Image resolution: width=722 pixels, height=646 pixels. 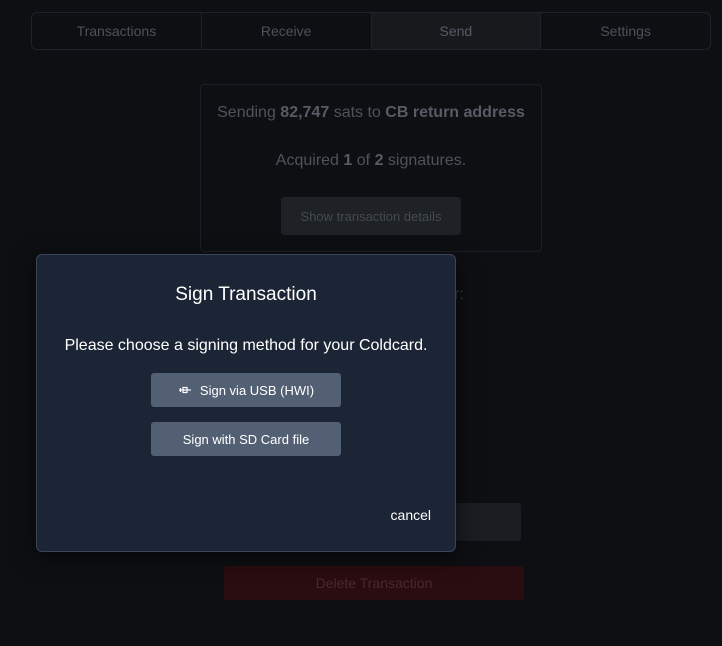 I want to click on tab-send: Send, so click(x=456, y=31).